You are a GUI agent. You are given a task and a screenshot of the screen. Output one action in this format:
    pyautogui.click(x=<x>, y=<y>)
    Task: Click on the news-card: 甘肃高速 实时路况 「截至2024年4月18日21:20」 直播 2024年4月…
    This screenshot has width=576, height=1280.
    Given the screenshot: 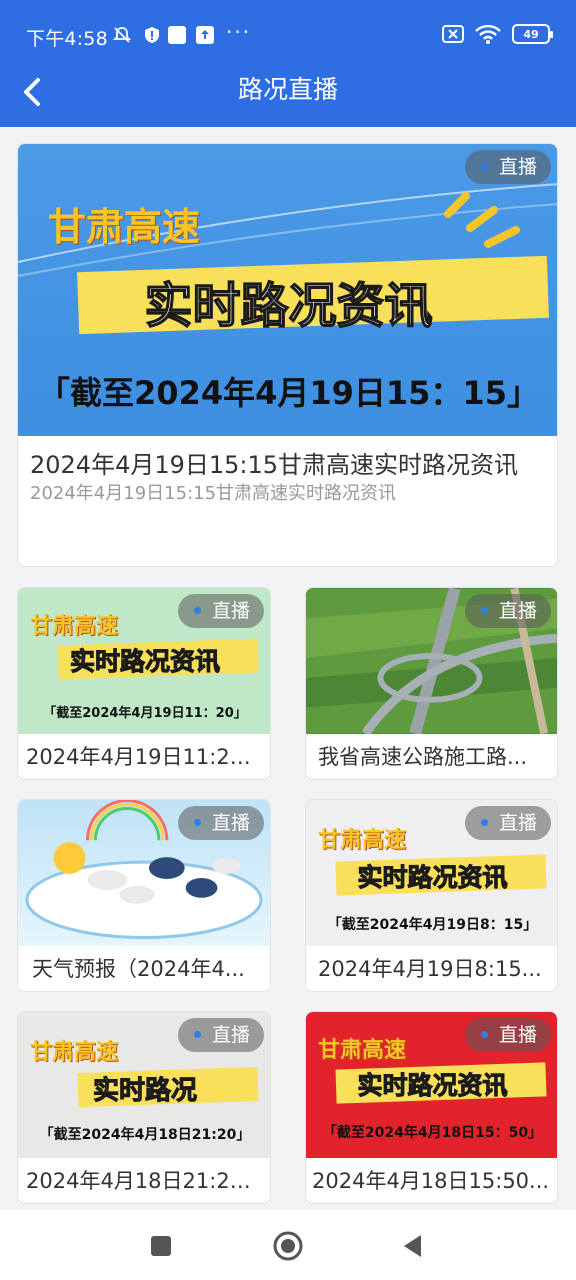 What is the action you would take?
    pyautogui.click(x=144, y=1107)
    